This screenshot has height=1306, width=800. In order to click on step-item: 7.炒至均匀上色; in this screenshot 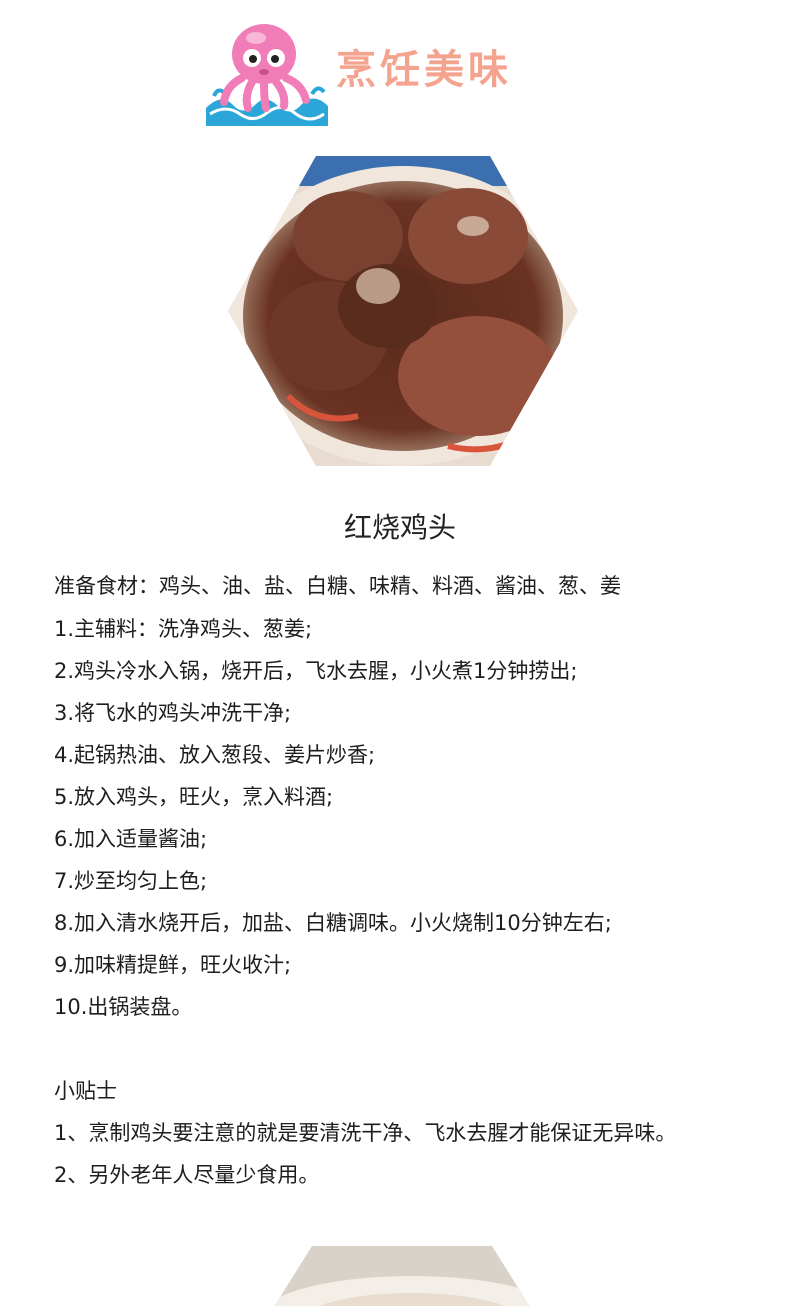, I will do `click(131, 881)`.